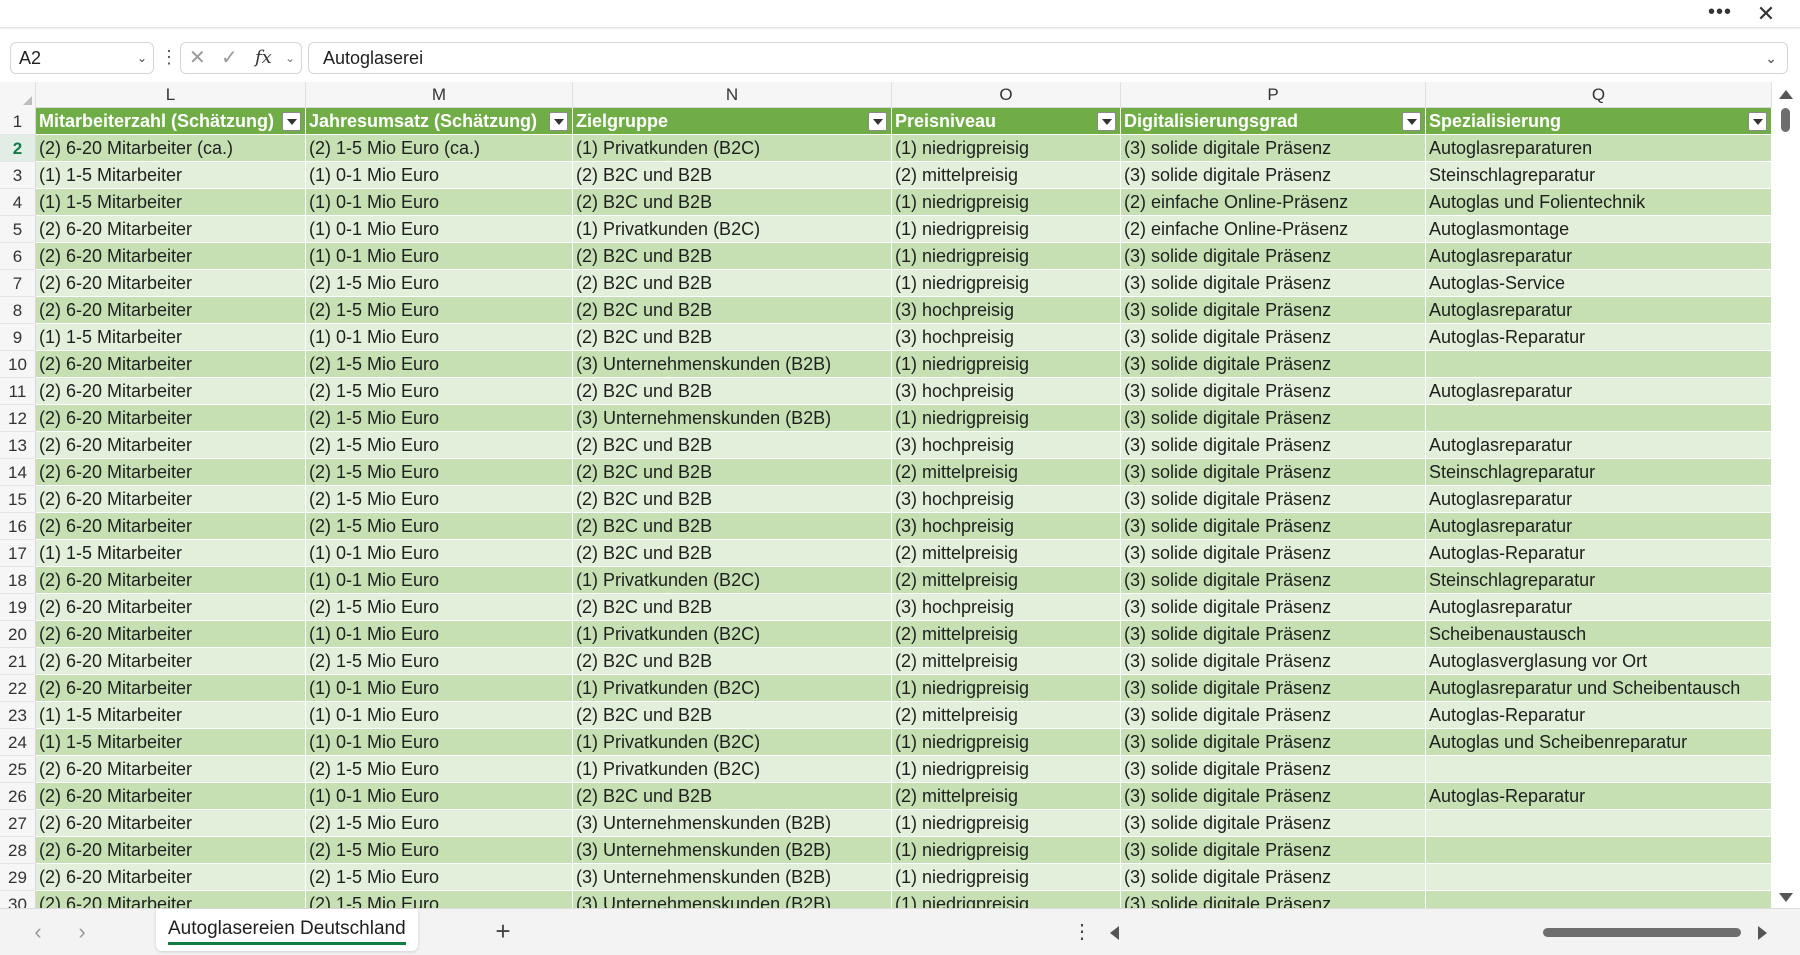 This screenshot has width=1800, height=955. I want to click on select-all-corner, so click(18, 95).